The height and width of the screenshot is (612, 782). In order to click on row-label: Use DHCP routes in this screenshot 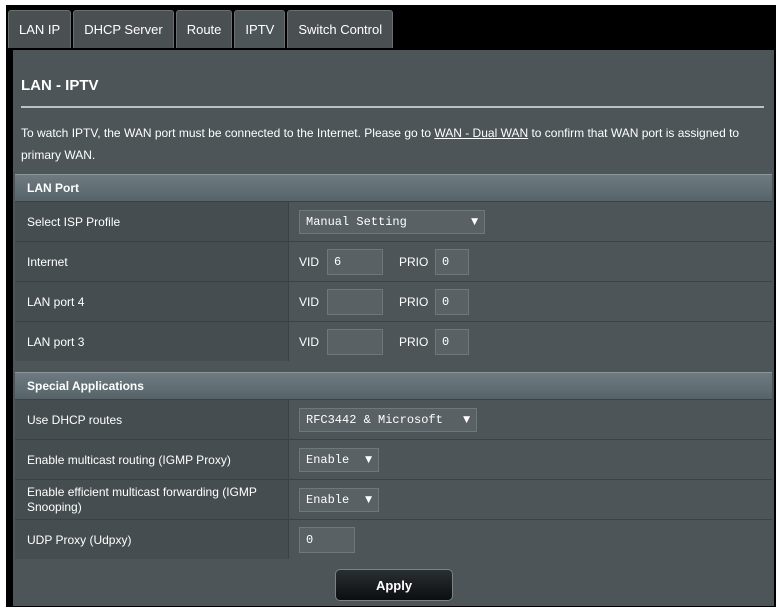, I will do `click(152, 419)`.